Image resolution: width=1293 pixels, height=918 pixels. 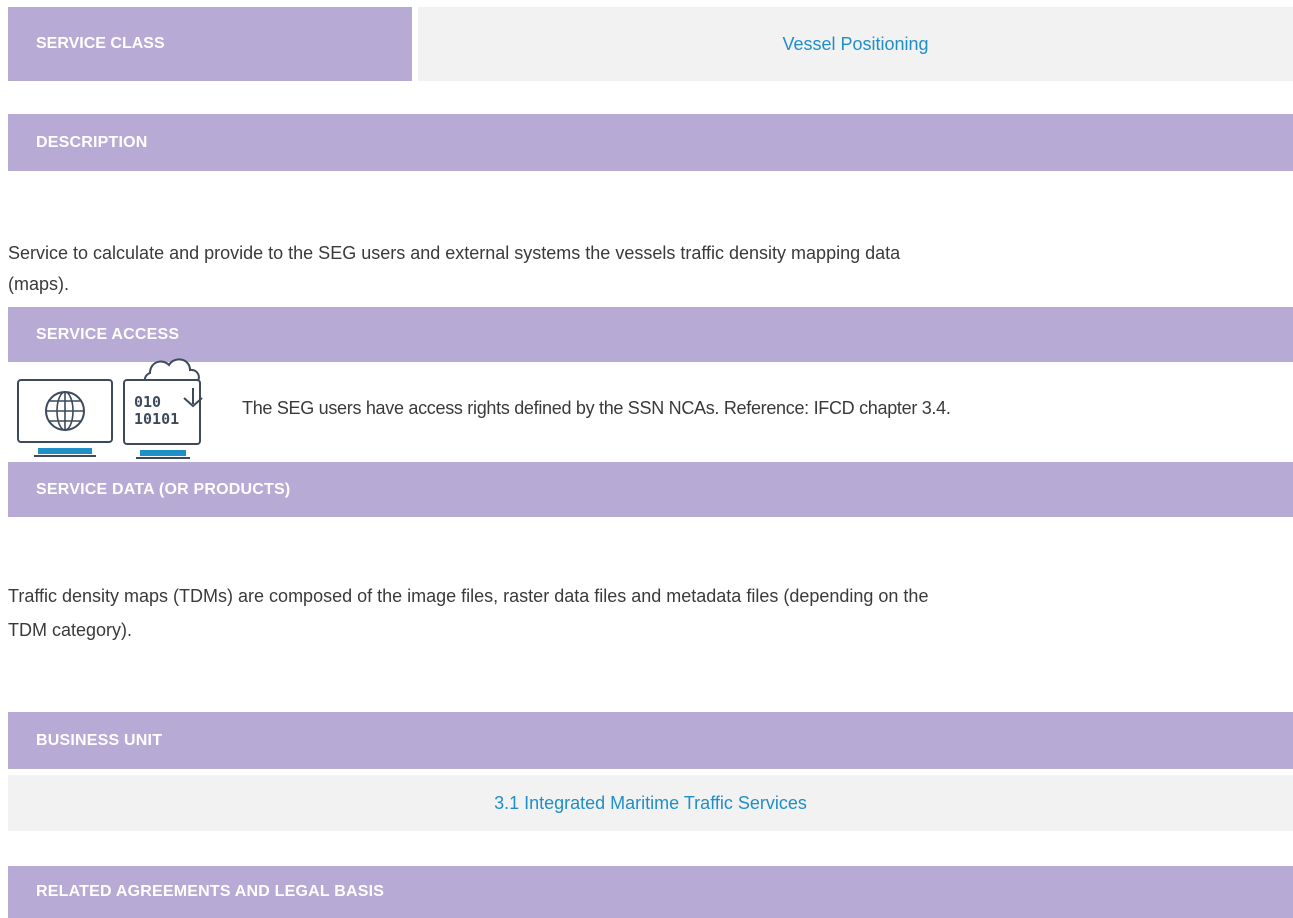 I want to click on business-unit-heading: BUSINESS UNIT, so click(x=650, y=740).